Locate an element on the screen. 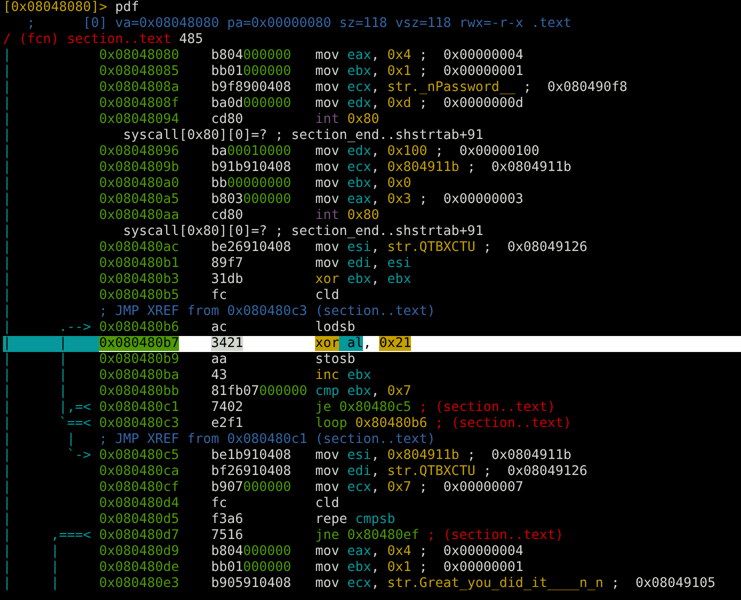 The image size is (741, 600). address: 0x080480ac is located at coordinates (139, 247).